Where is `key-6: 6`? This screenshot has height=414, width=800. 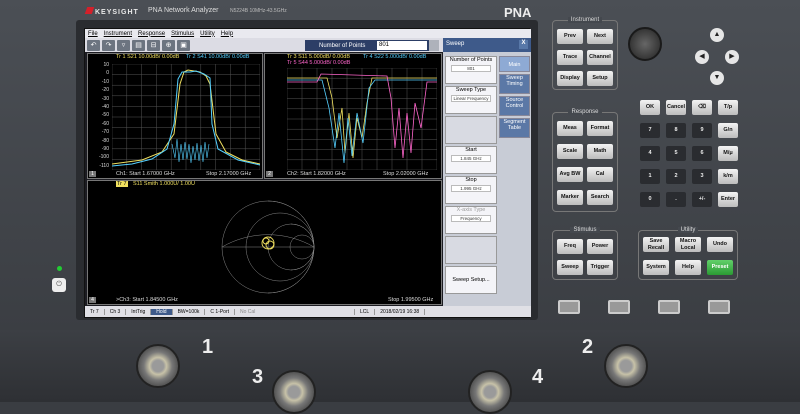
key-6: 6 is located at coordinates (702, 153).